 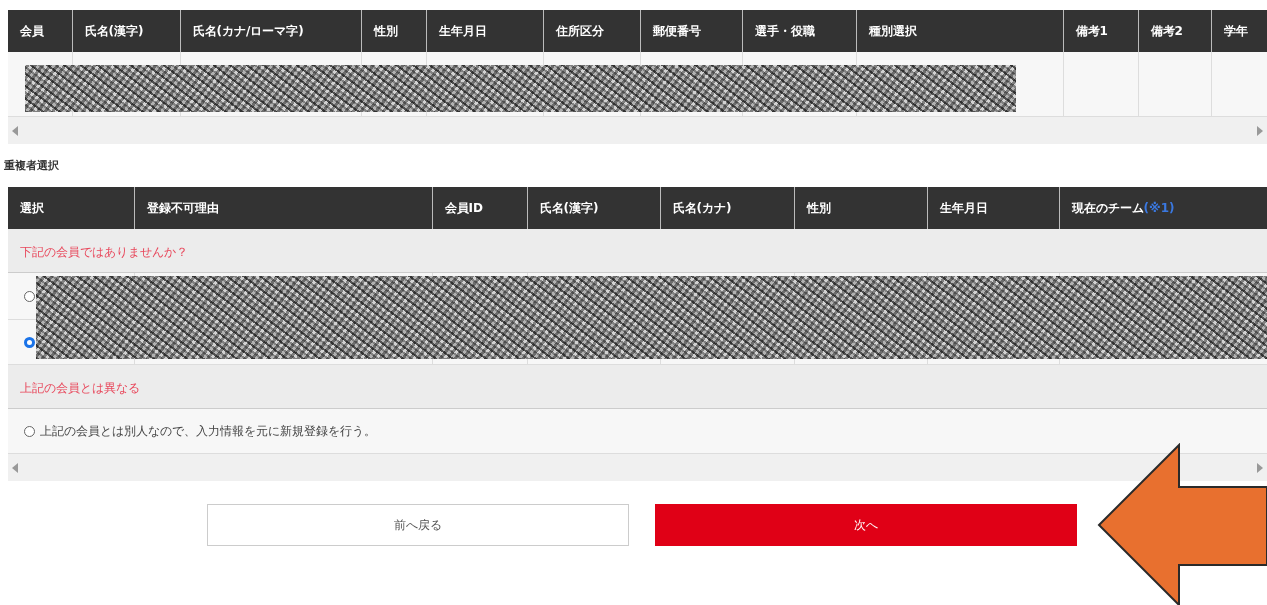 What do you see at coordinates (799, 31) in the screenshot?
I see `column-header: 選手・役職` at bounding box center [799, 31].